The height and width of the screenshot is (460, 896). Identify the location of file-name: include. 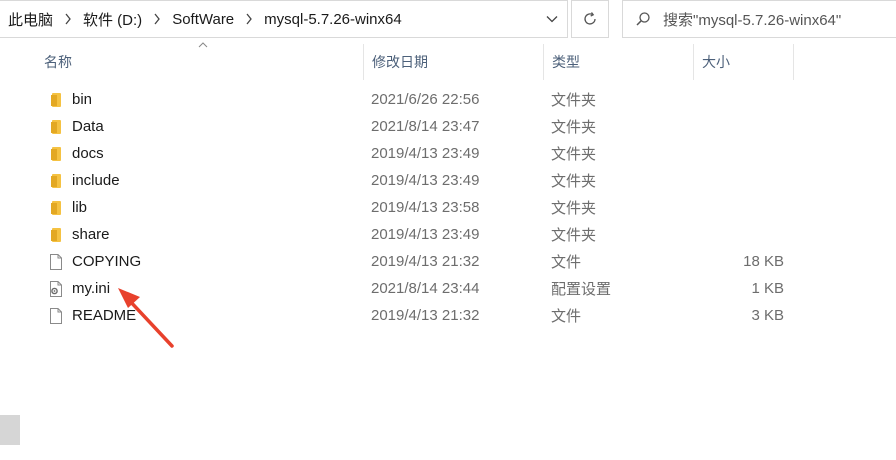
(96, 180).